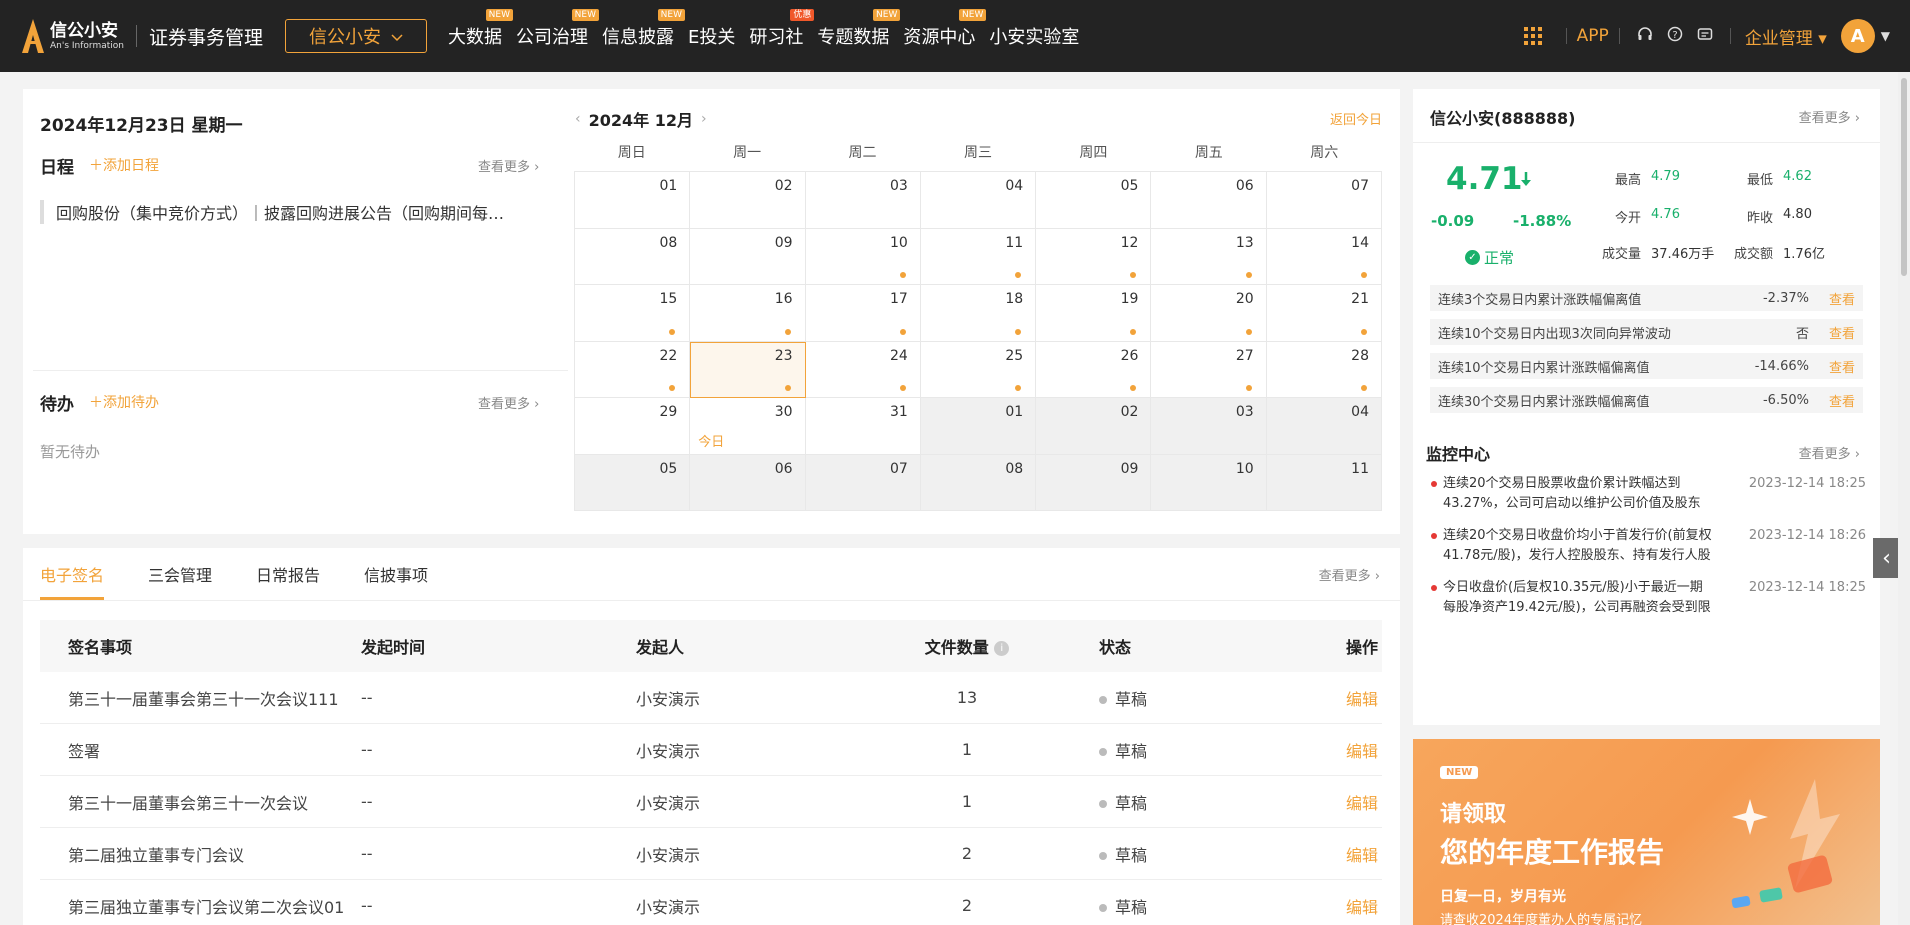  I want to click on nav-item-topic-data: 专题数据 NEW, so click(855, 36).